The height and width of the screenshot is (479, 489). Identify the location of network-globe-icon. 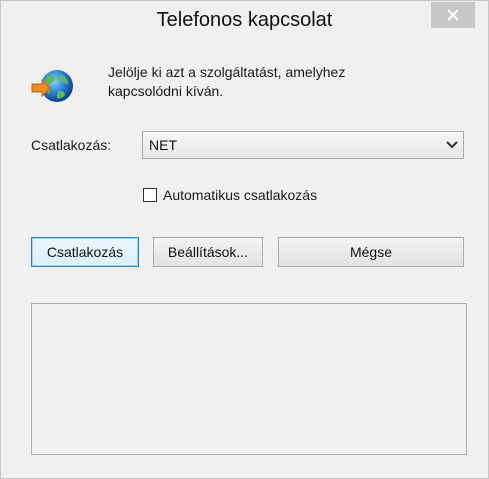
(52, 86).